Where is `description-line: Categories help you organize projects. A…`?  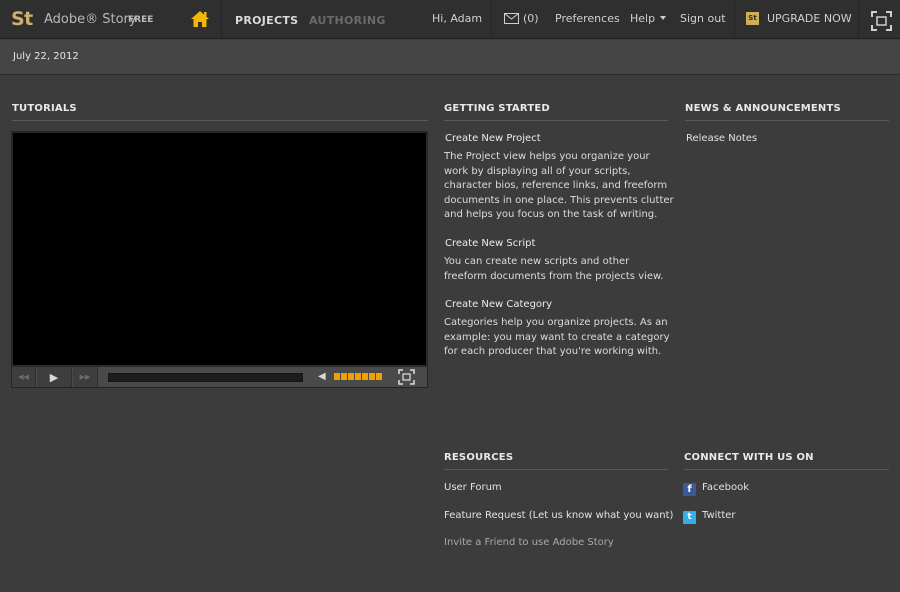 description-line: Categories help you organize projects. A… is located at coordinates (556, 322).